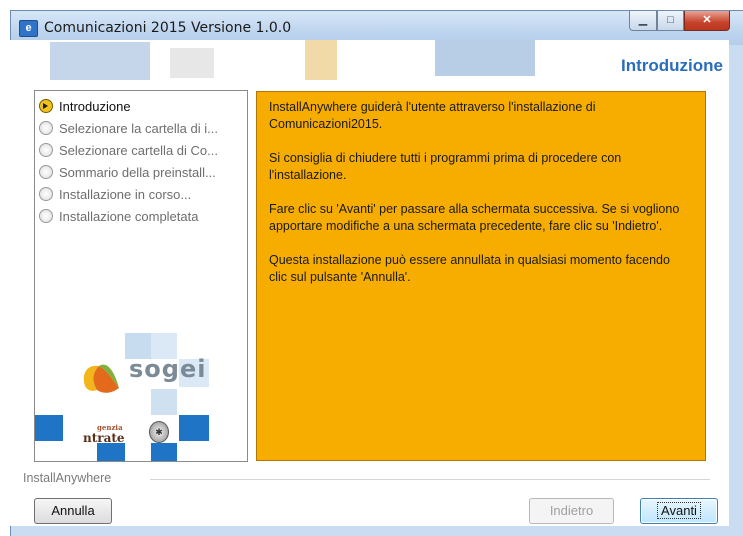 The height and width of the screenshot is (536, 743). What do you see at coordinates (95, 106) in the screenshot?
I see `step-label: Introduzione` at bounding box center [95, 106].